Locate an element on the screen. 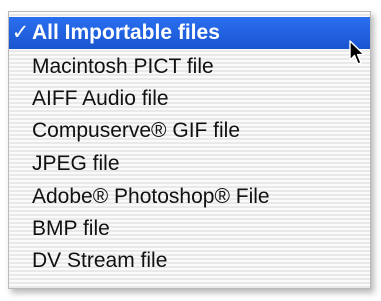 Image resolution: width=381 pixels, height=301 pixels. menu-item-label: Macintosh PICT file is located at coordinates (123, 66).